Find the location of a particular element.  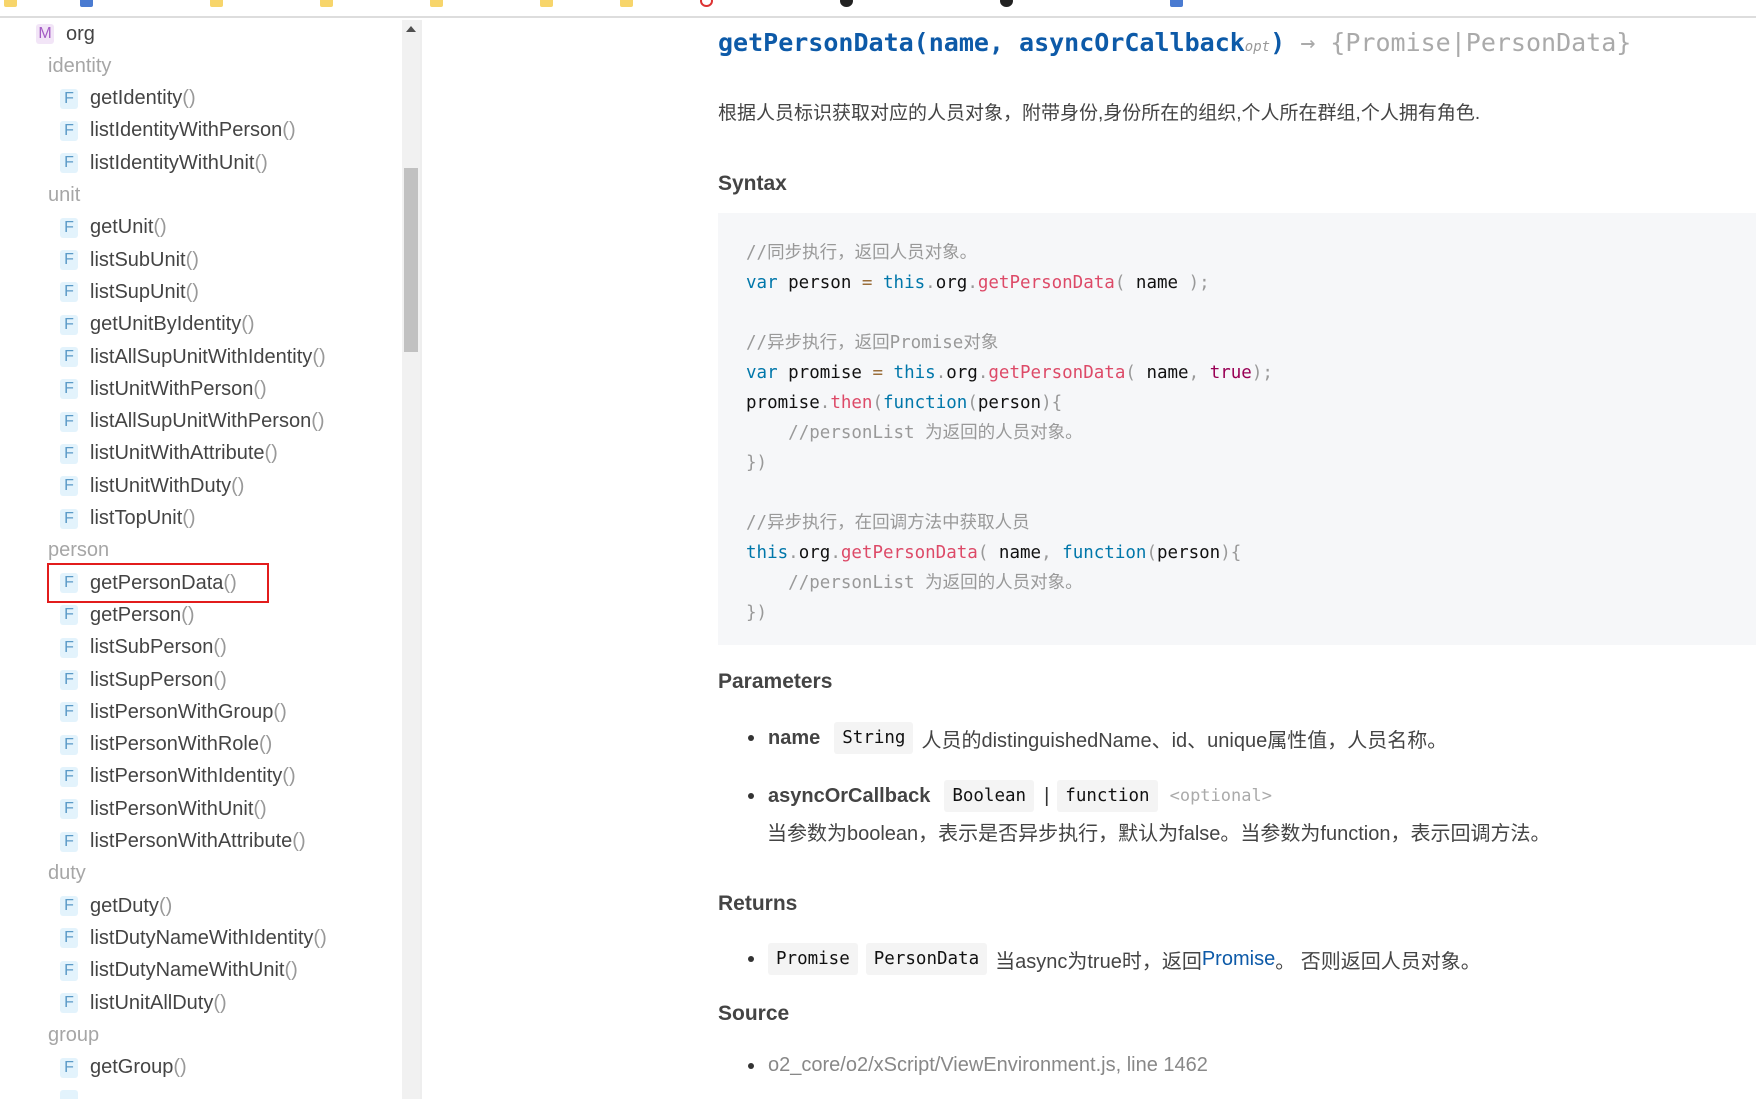

sidebar-item-label: getIdentity is located at coordinates (136, 98).